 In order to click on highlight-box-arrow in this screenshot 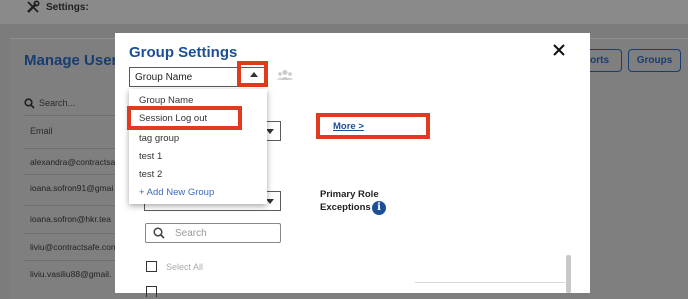, I will do `click(252, 74)`.